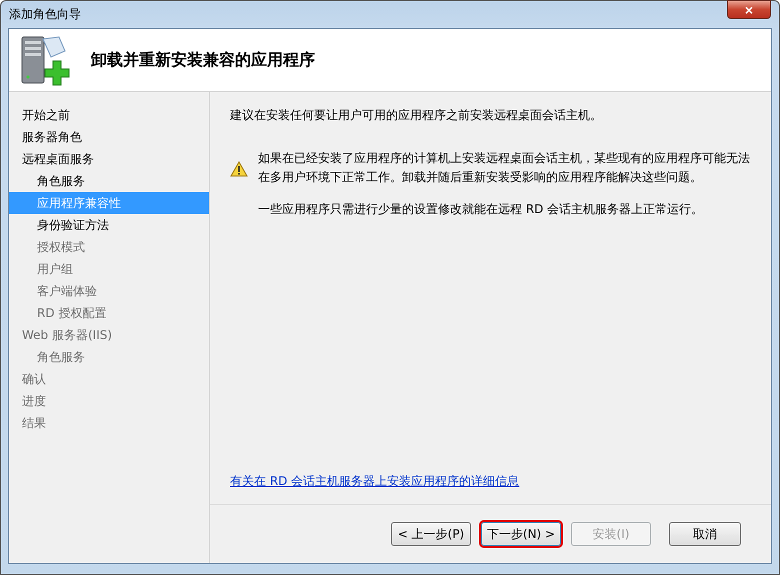 Image resolution: width=780 pixels, height=575 pixels. Describe the element at coordinates (109, 137) in the screenshot. I see `step-item: 服务器角色` at that location.